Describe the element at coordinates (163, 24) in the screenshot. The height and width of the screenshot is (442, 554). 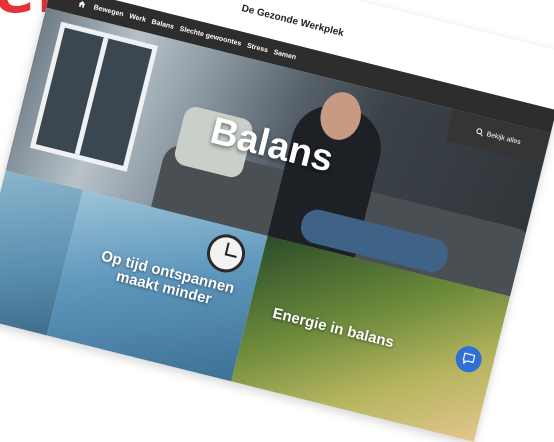
I see `nav-item-balans: Balans` at that location.